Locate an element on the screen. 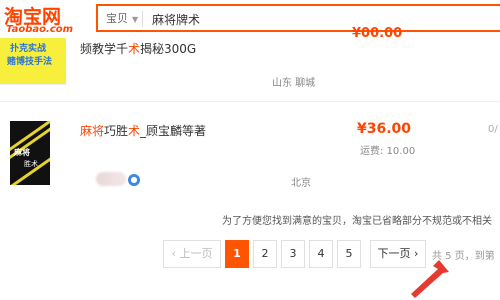 This screenshot has width=500, height=300. item-title-text: 巧胜 is located at coordinates (116, 131).